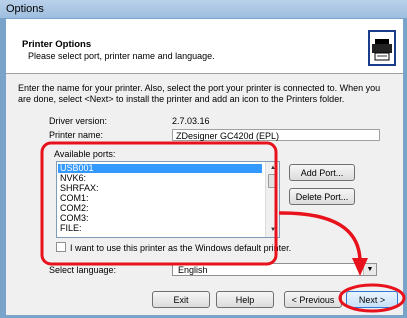 The image size is (407, 318). Describe the element at coordinates (272, 181) in the screenshot. I see `scroll-thumb` at that location.